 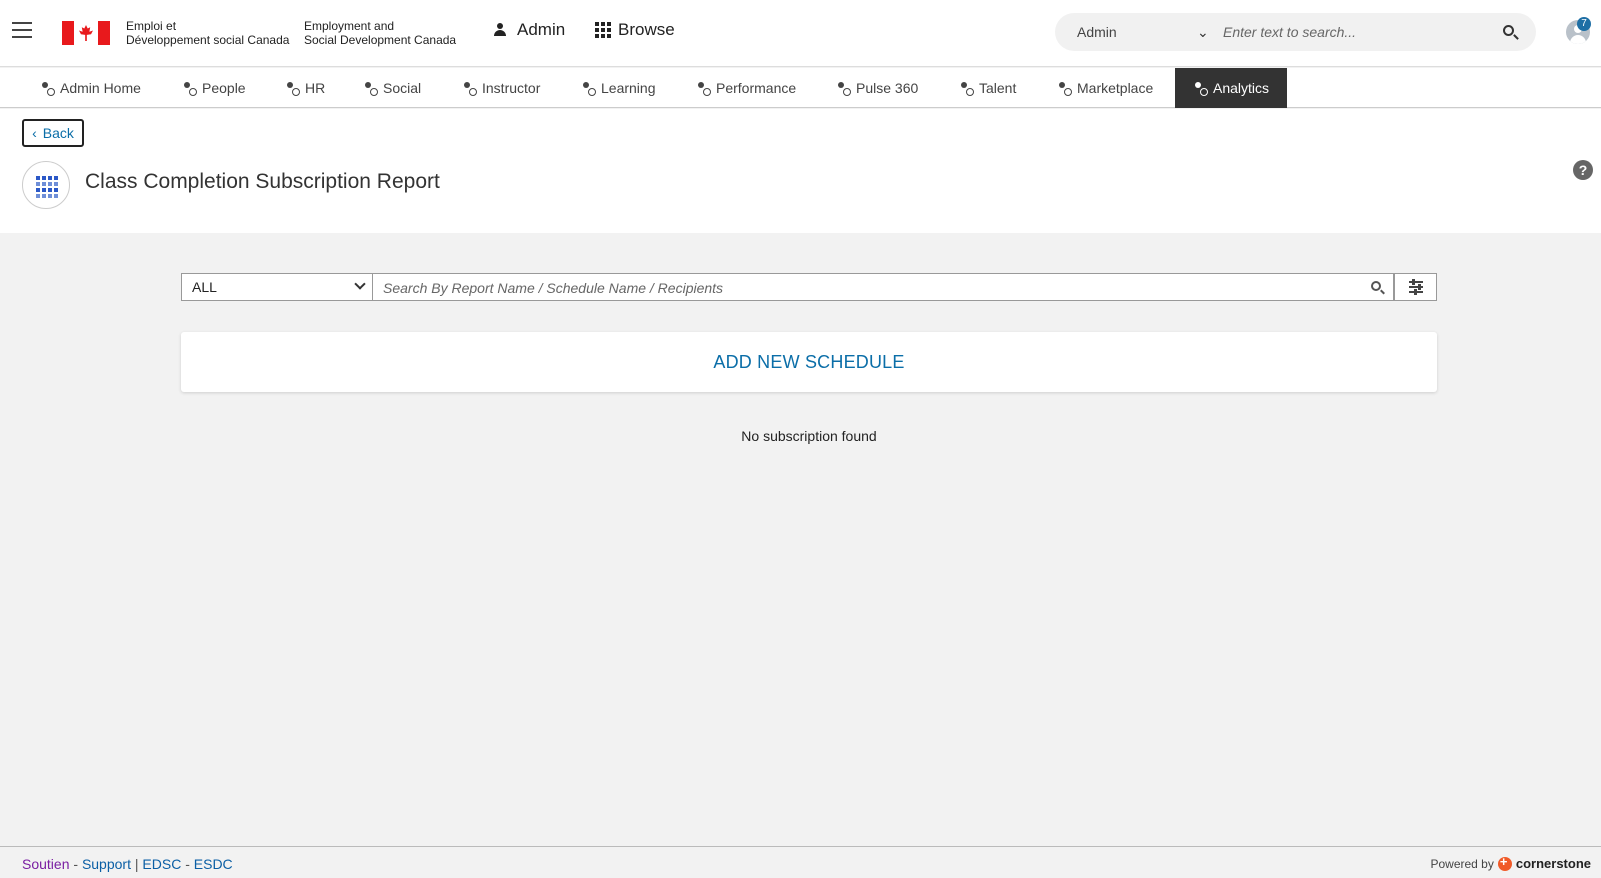 What do you see at coordinates (1064, 89) in the screenshot?
I see `marketplace-icon` at bounding box center [1064, 89].